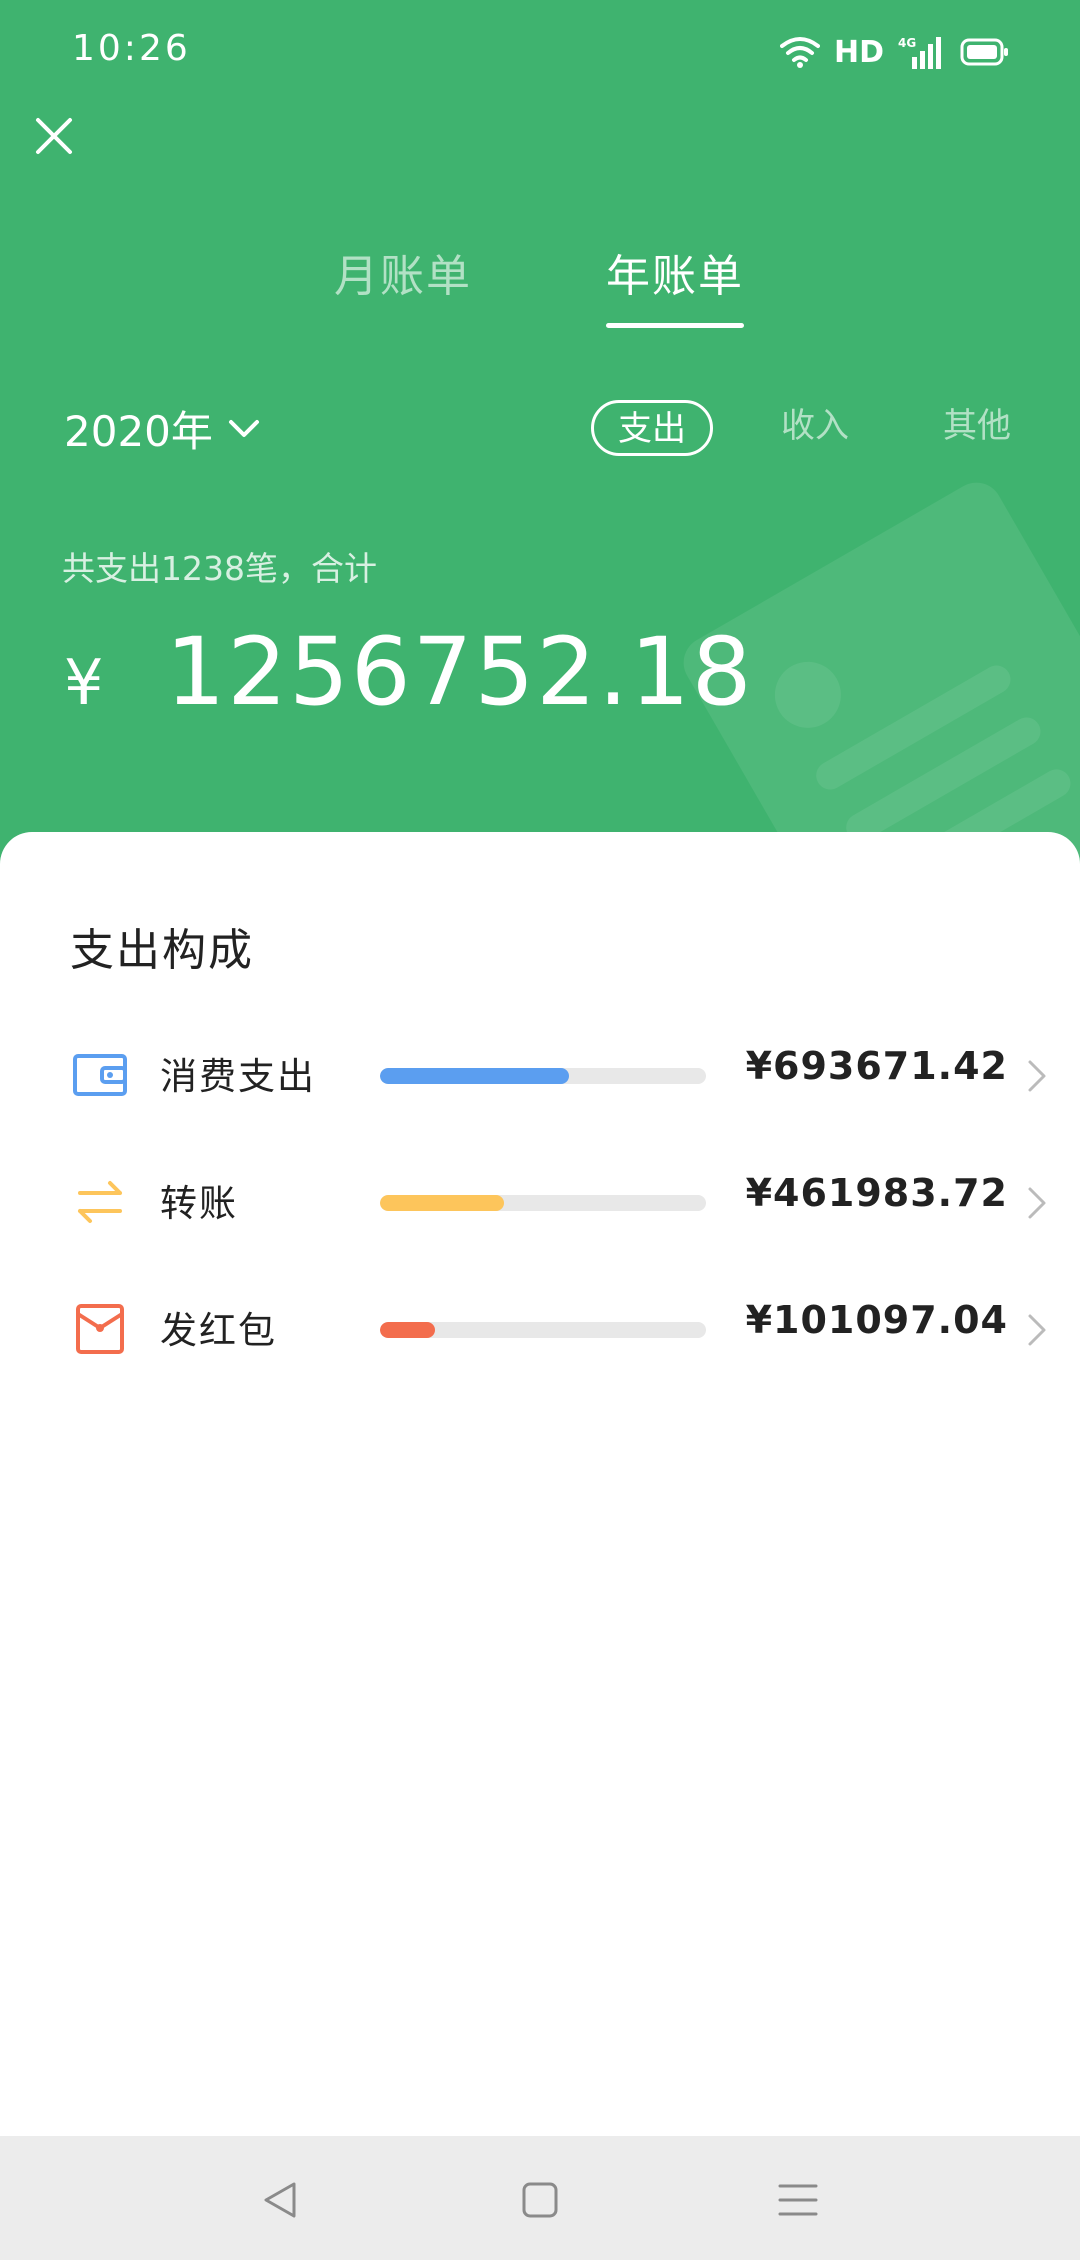 Image resolution: width=1080 pixels, height=2260 pixels. What do you see at coordinates (199, 1203) in the screenshot?
I see `breakdown-label: 转账` at bounding box center [199, 1203].